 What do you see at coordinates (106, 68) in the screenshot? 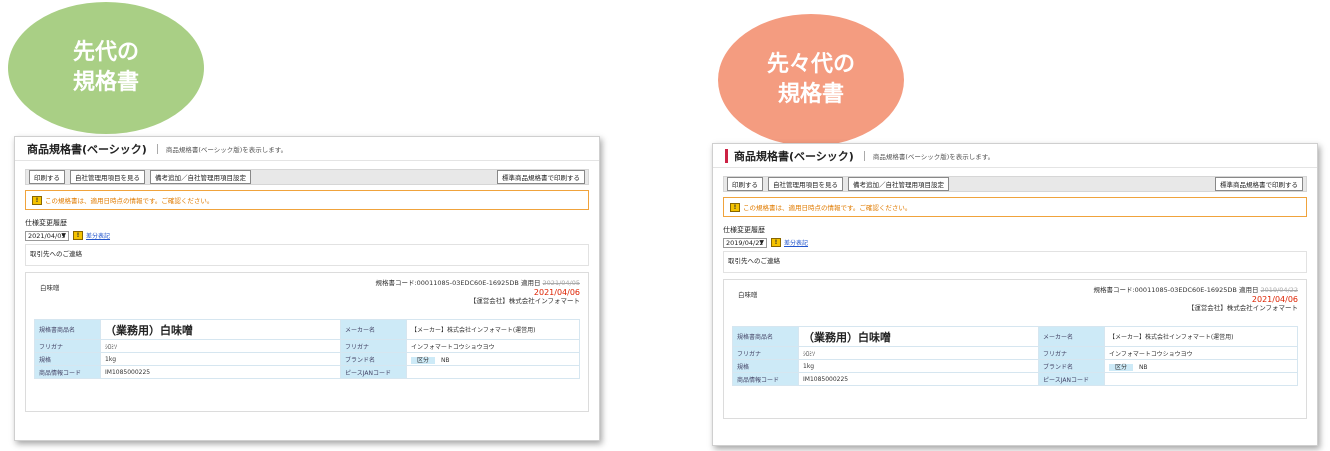
I see `previous-version-bubble: 先代の 規格書` at bounding box center [106, 68].